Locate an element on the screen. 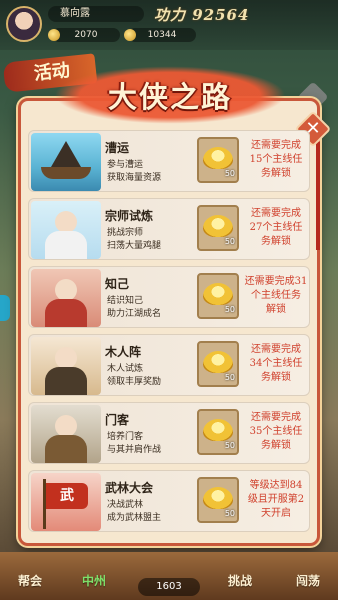 The image size is (338, 600). unlock-status: 还需要完成 27个主线任 务解锁 is located at coordinates (276, 231).